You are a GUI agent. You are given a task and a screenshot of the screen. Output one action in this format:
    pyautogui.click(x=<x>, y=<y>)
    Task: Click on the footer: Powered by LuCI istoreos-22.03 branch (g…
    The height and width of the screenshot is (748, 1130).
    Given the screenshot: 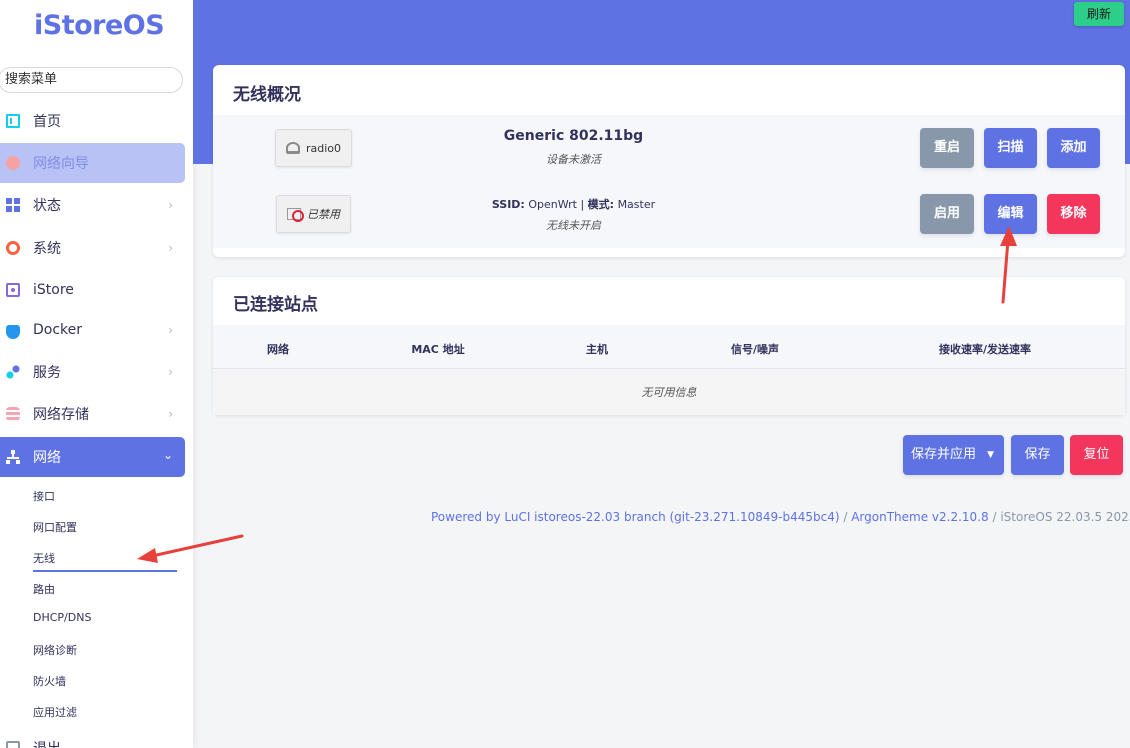 What is the action you would take?
    pyautogui.click(x=780, y=517)
    